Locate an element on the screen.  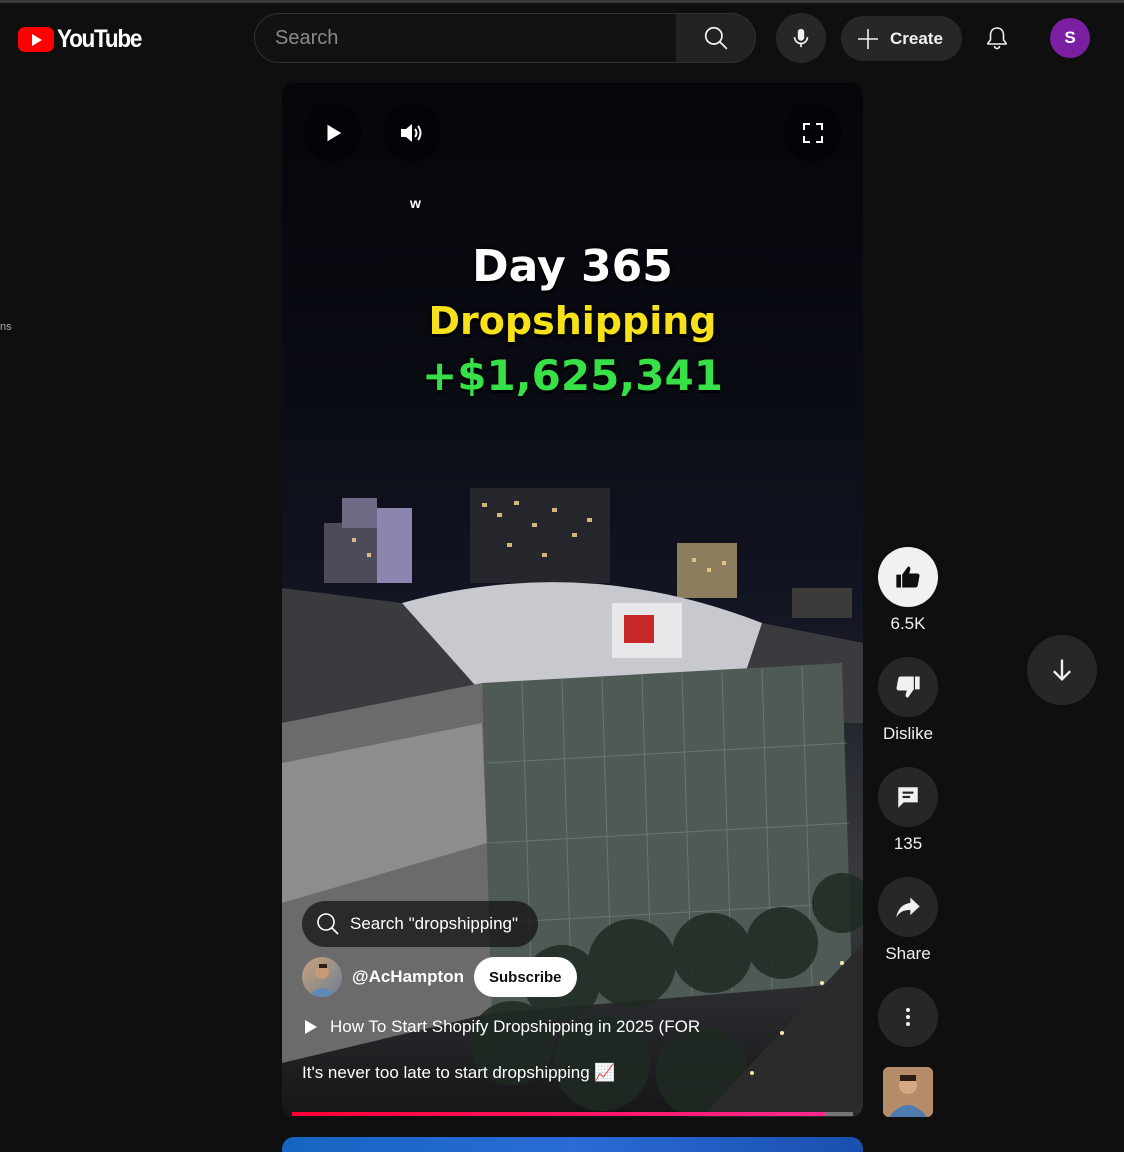
comment-button is located at coordinates (908, 797).